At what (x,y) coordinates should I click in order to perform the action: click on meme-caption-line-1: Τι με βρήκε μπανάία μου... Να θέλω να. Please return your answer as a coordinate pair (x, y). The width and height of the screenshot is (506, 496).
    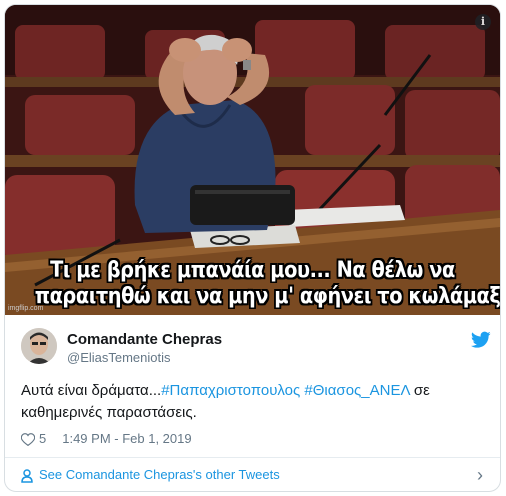
    Looking at the image, I should click on (252, 270).